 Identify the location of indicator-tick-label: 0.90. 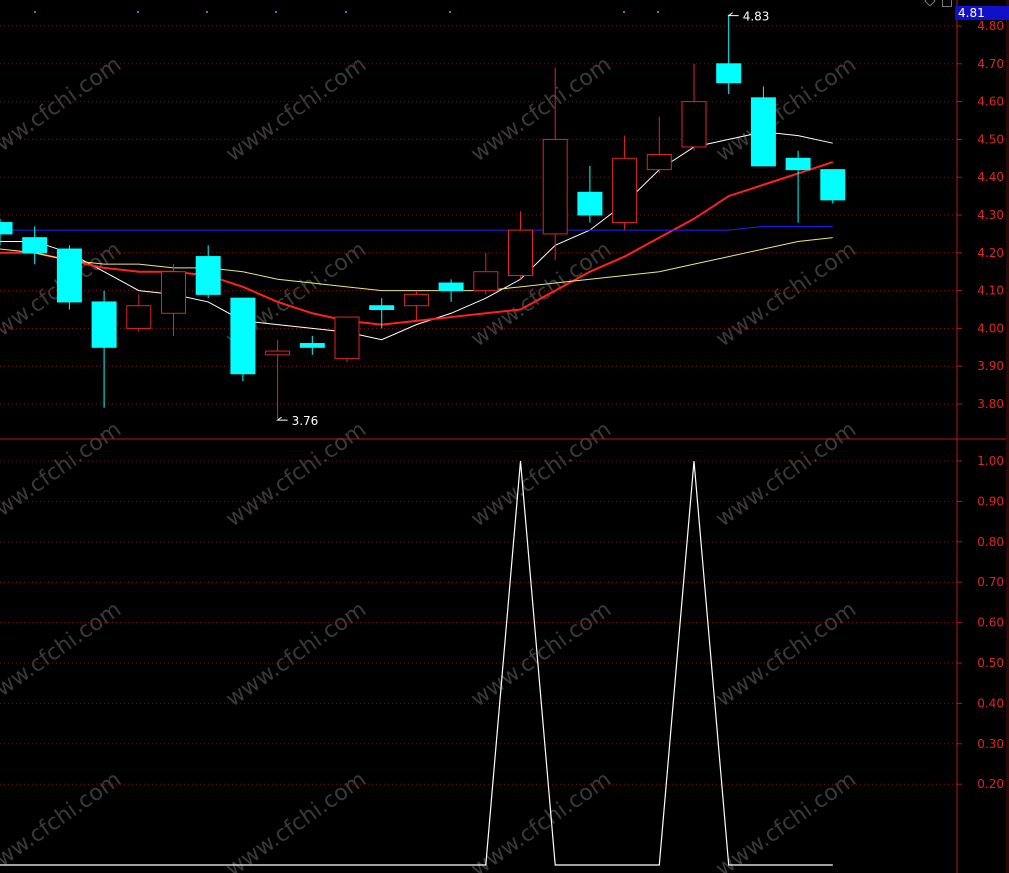
(990, 501).